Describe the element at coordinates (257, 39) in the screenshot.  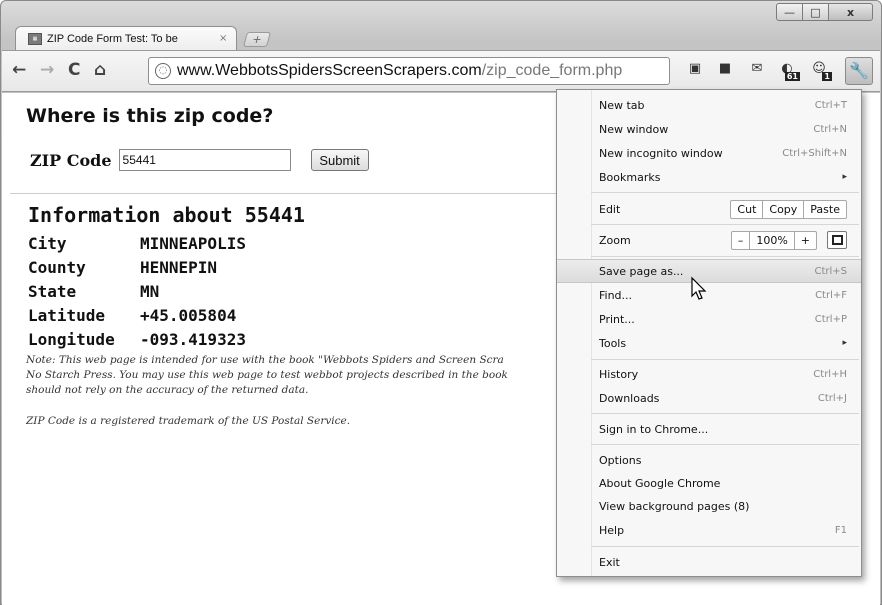
I see `new-tab-button: +` at that location.